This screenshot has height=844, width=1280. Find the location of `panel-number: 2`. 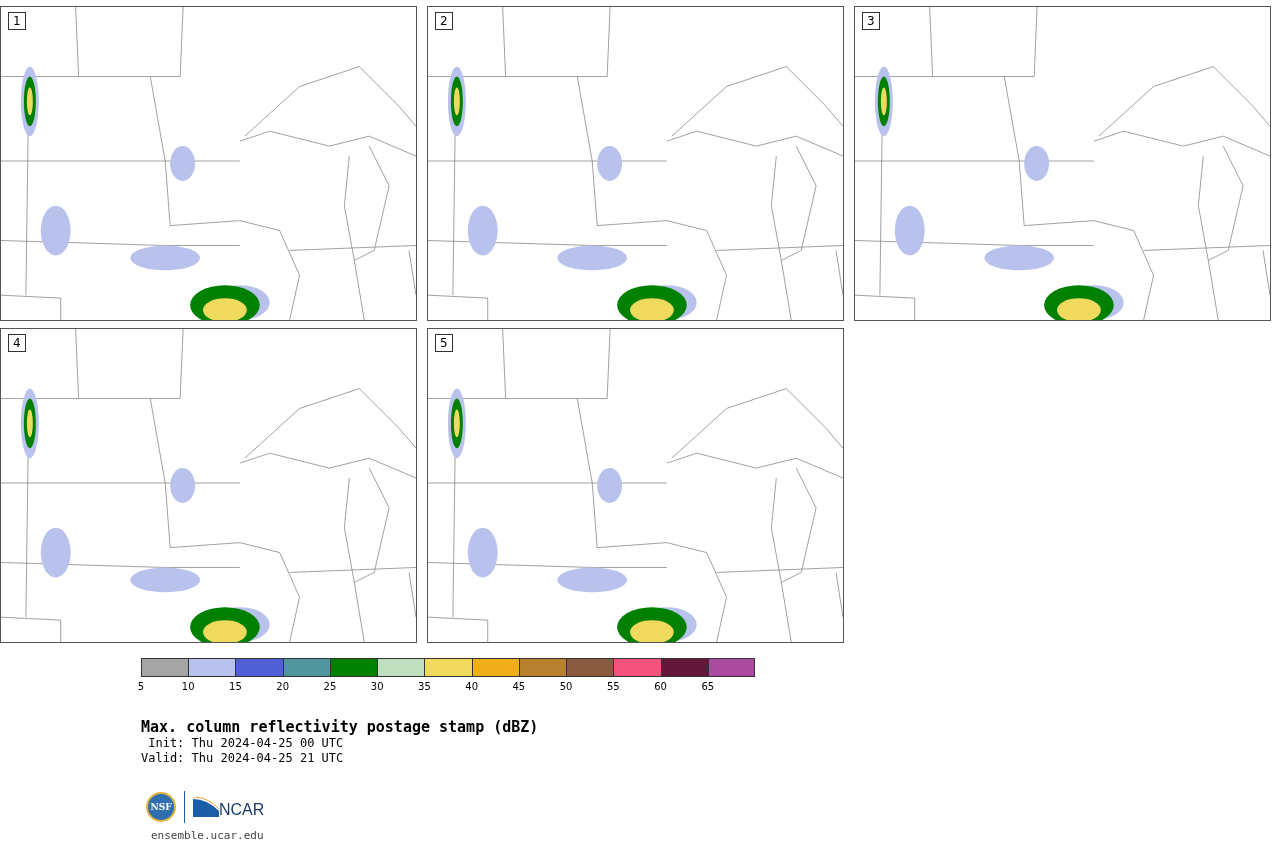

panel-number: 2 is located at coordinates (444, 21).